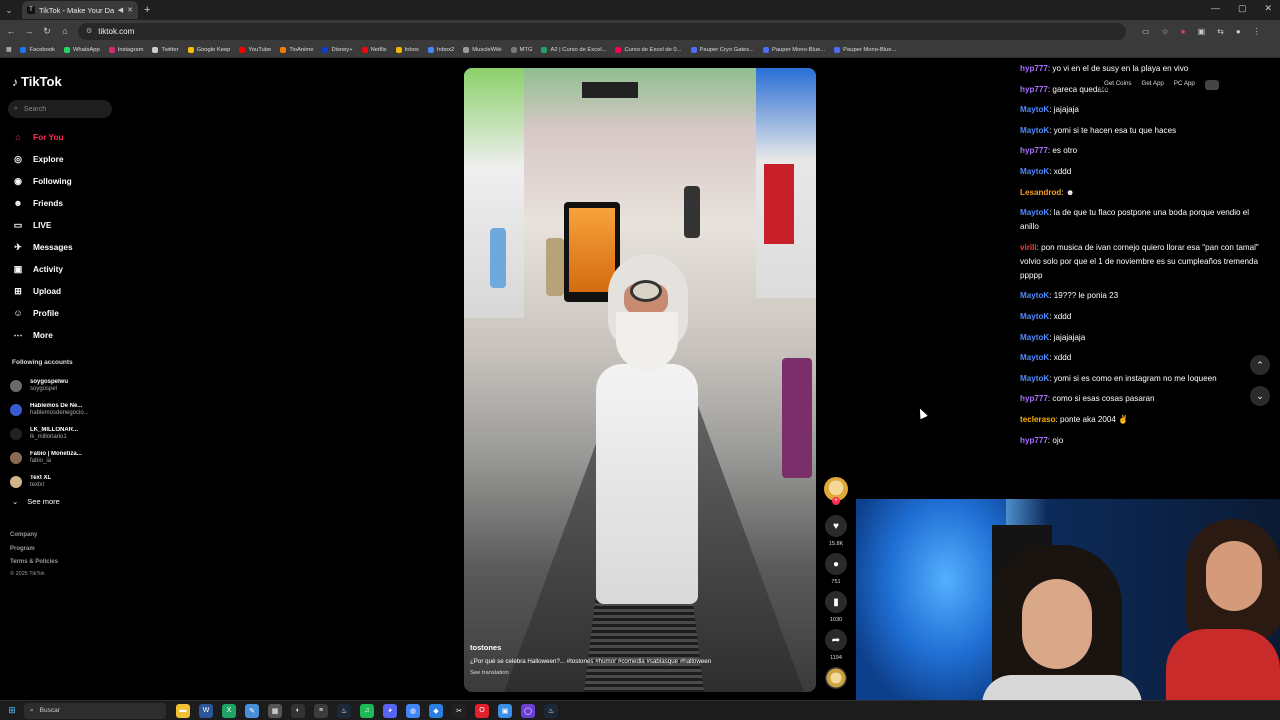 The height and width of the screenshot is (720, 1280). What do you see at coordinates (836, 491) in the screenshot?
I see `creator-avatar: +` at bounding box center [836, 491].